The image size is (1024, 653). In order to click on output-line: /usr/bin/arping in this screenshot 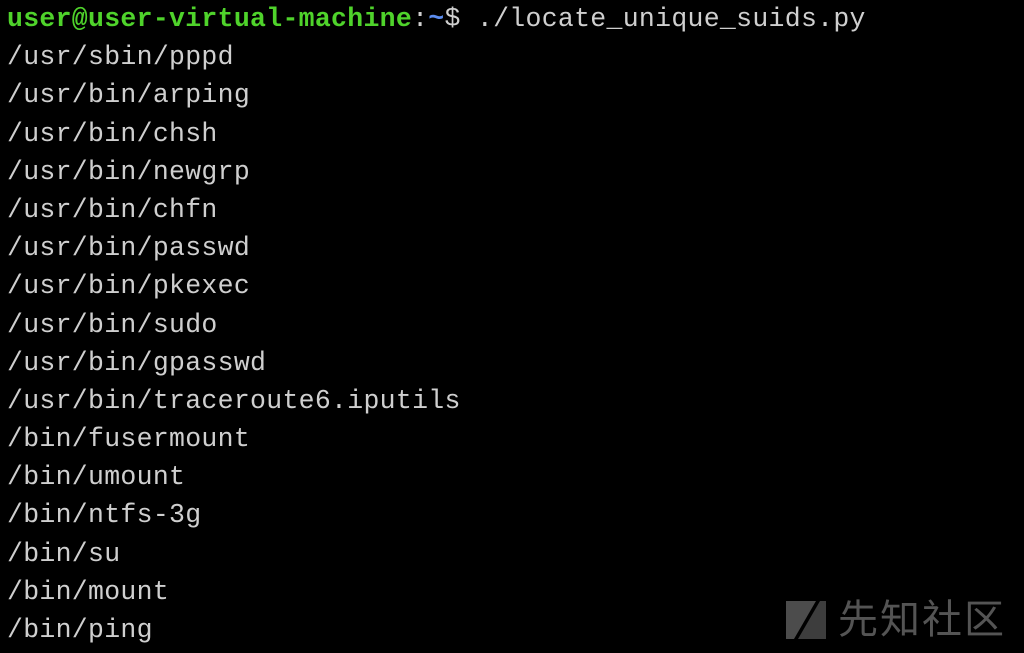, I will do `click(129, 95)`.